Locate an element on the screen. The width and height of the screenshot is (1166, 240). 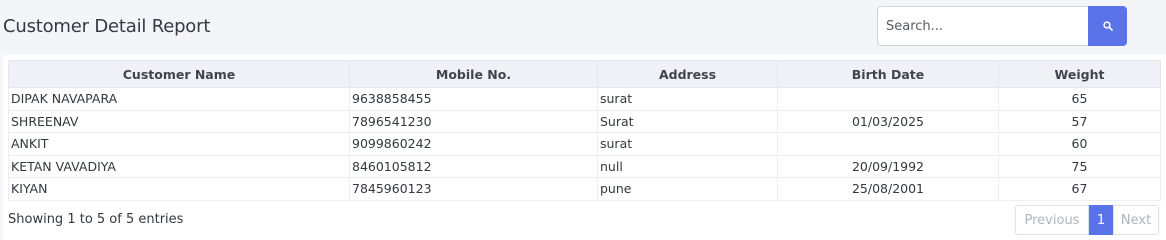
table-row: ANKIT 9099860242 surat 60 is located at coordinates (584, 144).